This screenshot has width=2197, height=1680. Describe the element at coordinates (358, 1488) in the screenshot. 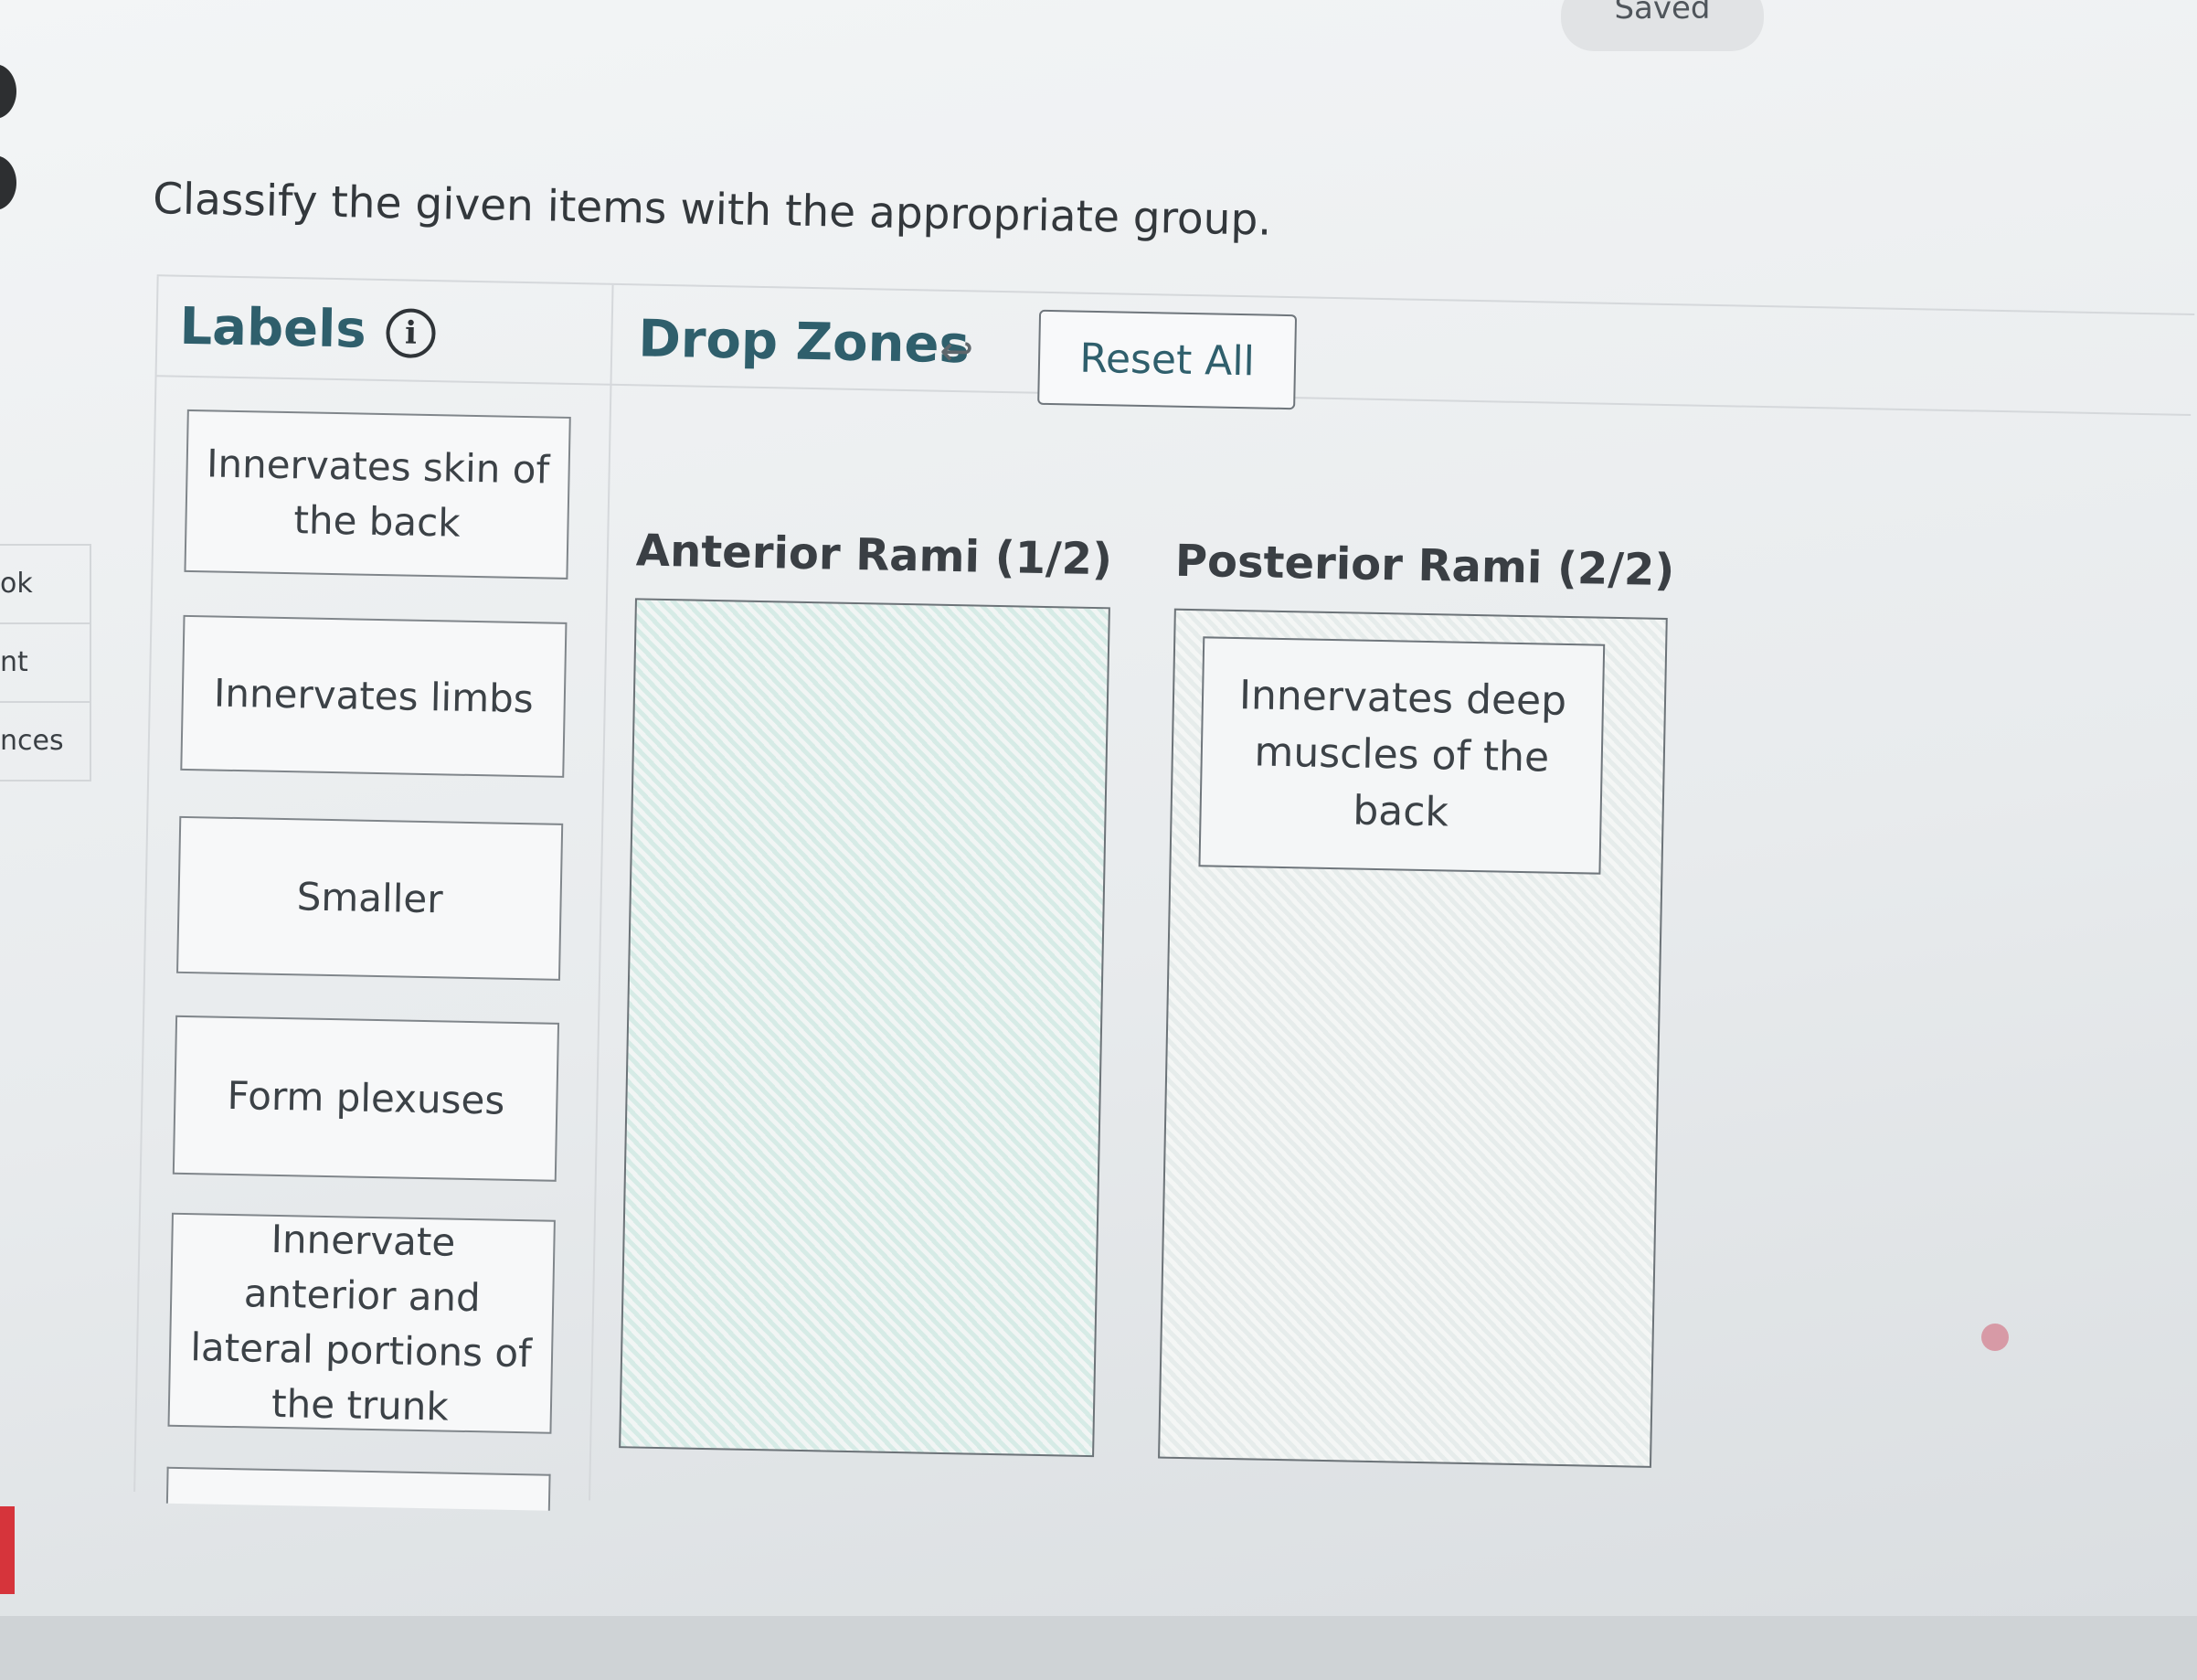

I see `label-card-partial` at that location.